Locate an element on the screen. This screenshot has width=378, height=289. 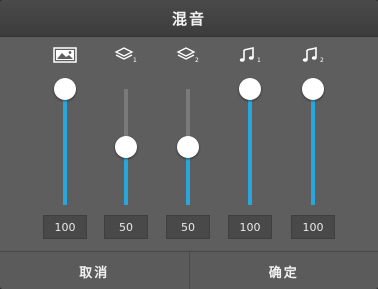
image-icon is located at coordinates (65, 55).